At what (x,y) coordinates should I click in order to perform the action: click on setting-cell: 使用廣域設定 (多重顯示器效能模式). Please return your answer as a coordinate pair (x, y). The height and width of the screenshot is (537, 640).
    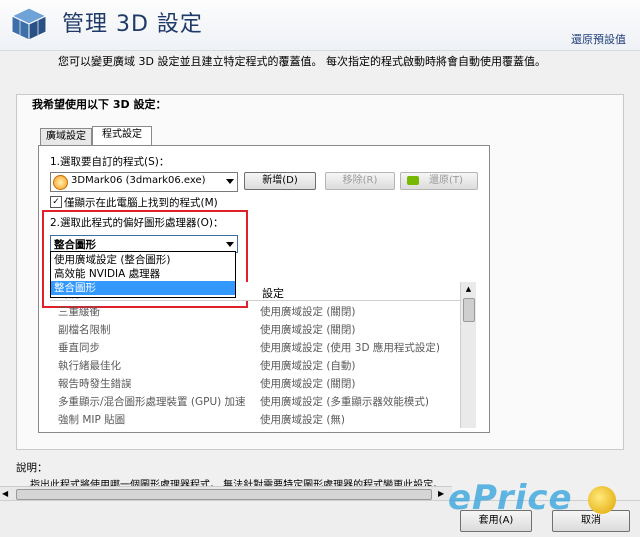
    Looking at the image, I should click on (345, 402).